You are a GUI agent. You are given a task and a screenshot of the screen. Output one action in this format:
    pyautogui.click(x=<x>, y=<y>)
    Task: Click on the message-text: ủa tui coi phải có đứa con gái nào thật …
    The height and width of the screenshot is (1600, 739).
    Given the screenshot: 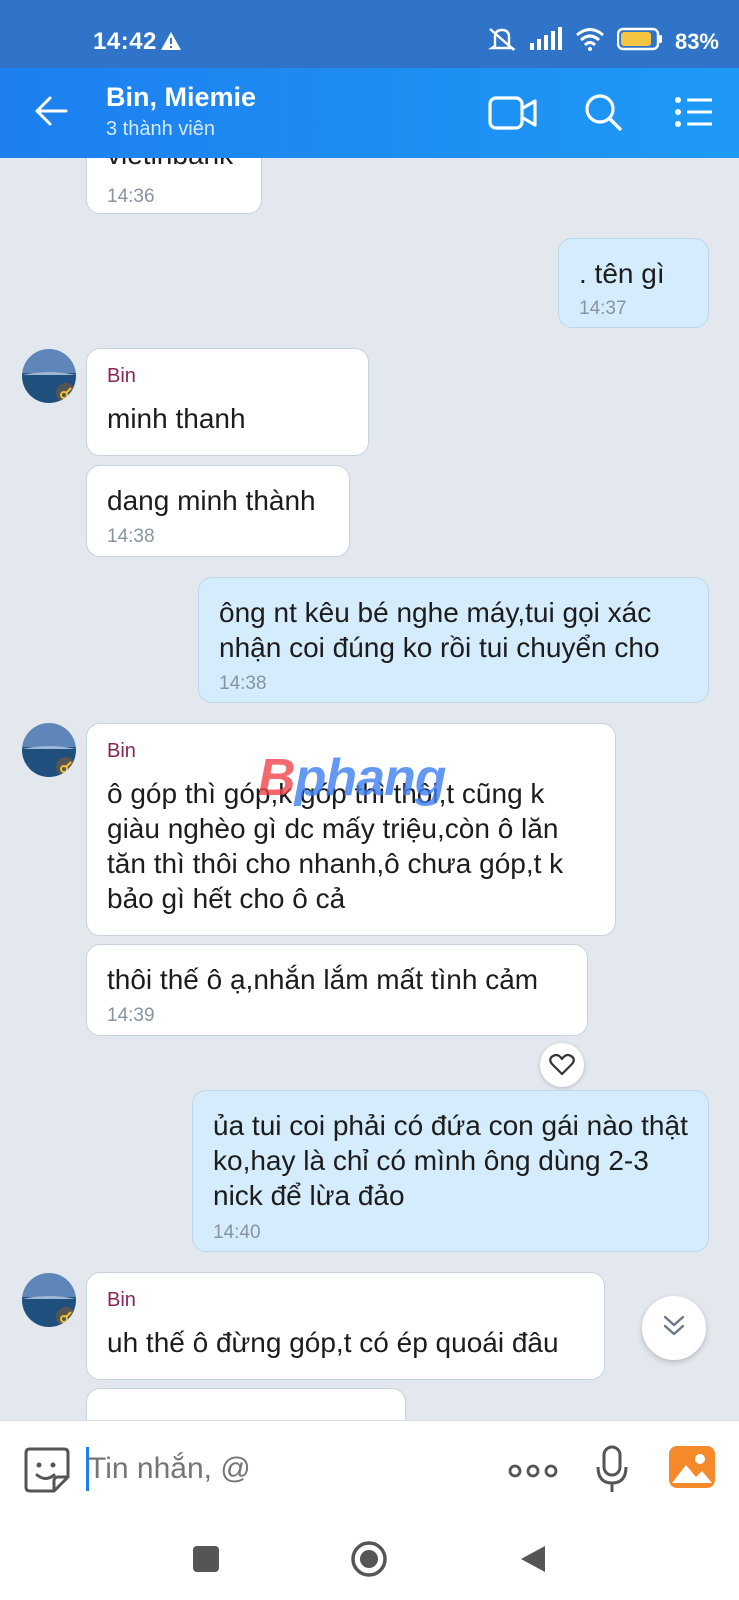 What is the action you would take?
    pyautogui.click(x=450, y=1160)
    